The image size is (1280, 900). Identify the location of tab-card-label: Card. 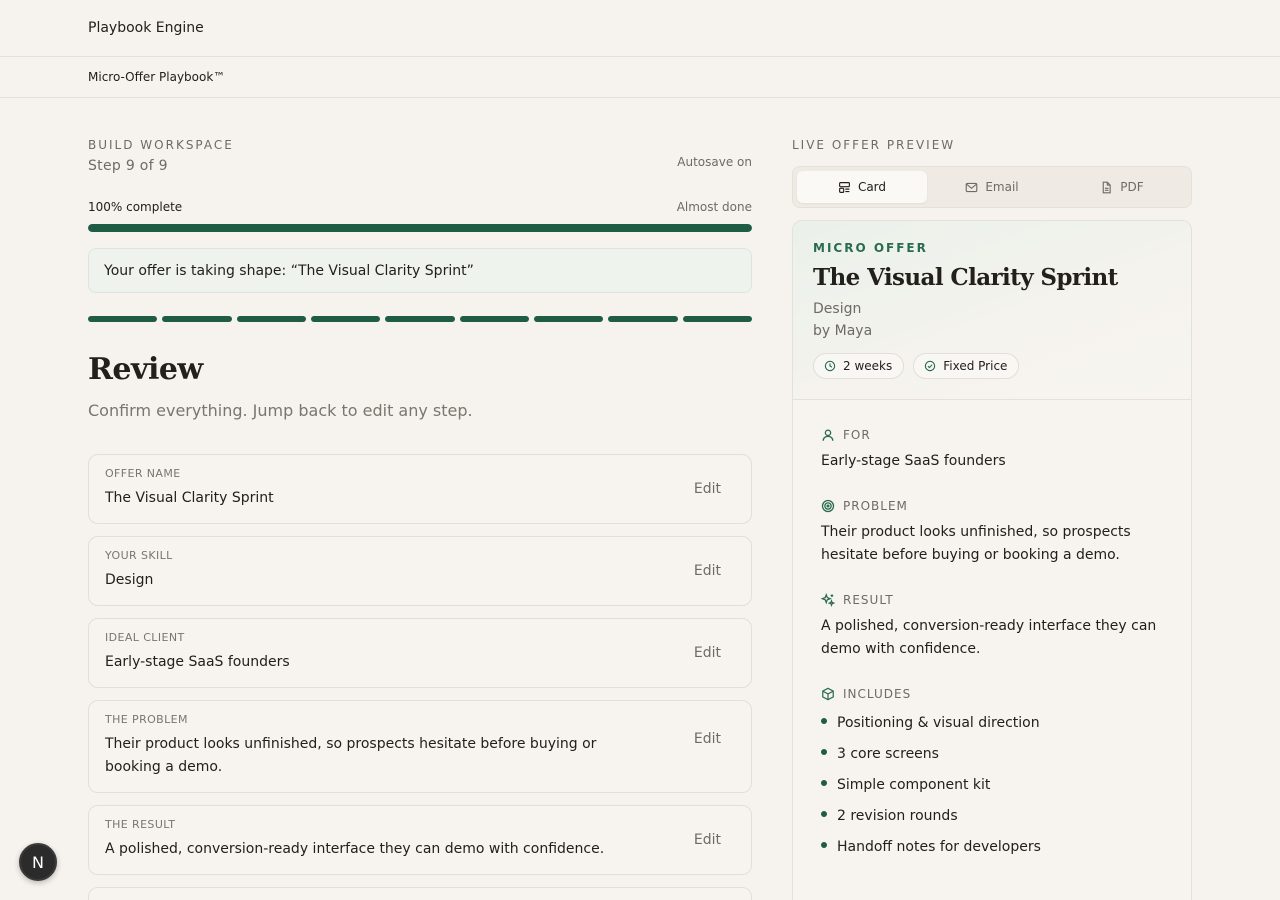
(872, 187).